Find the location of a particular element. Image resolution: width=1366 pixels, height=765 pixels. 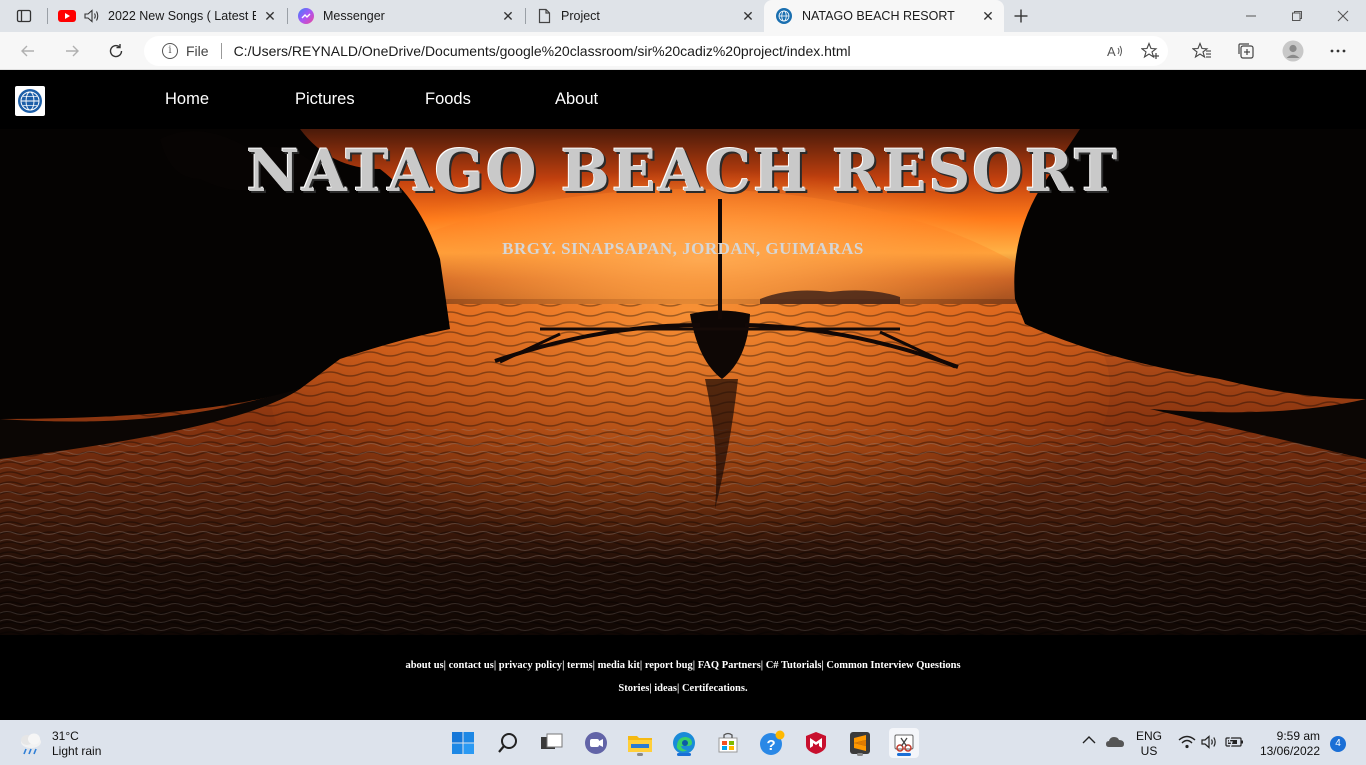

weather-temp: 31°C is located at coordinates (65, 736).